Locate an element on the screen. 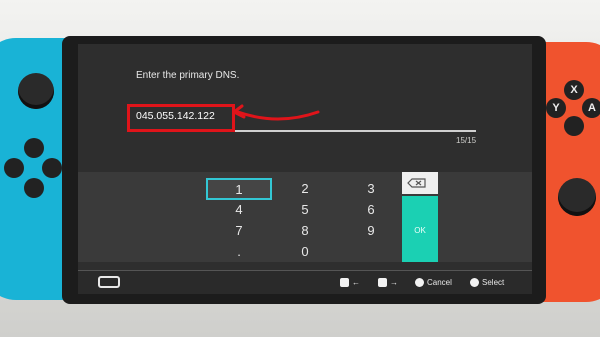 The image size is (600, 337). console-icon is located at coordinates (109, 282).